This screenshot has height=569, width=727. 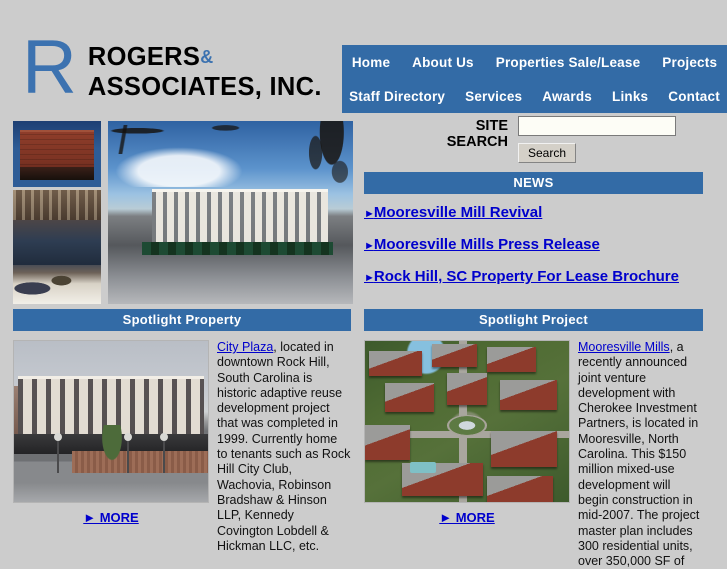 I want to click on collage-image-brick-building, so click(x=57, y=154).